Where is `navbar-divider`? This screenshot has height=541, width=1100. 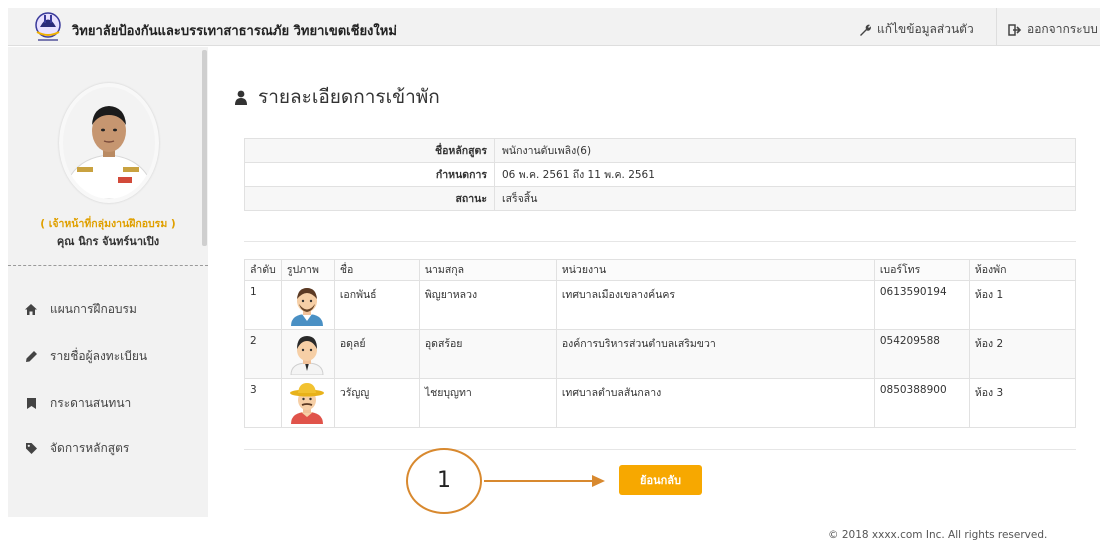 navbar-divider is located at coordinates (996, 26).